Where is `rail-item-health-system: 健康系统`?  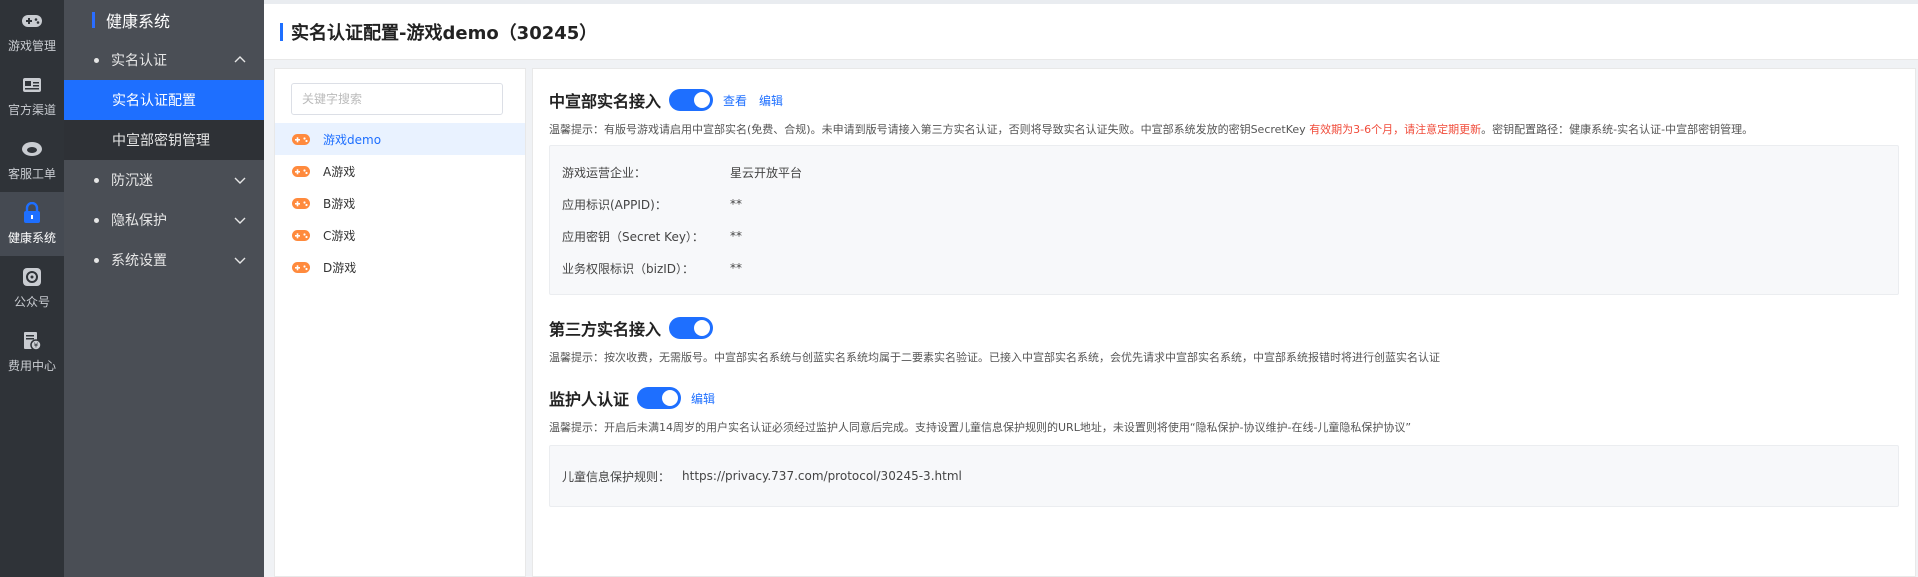
rail-item-health-system: 健康系统 is located at coordinates (32, 224).